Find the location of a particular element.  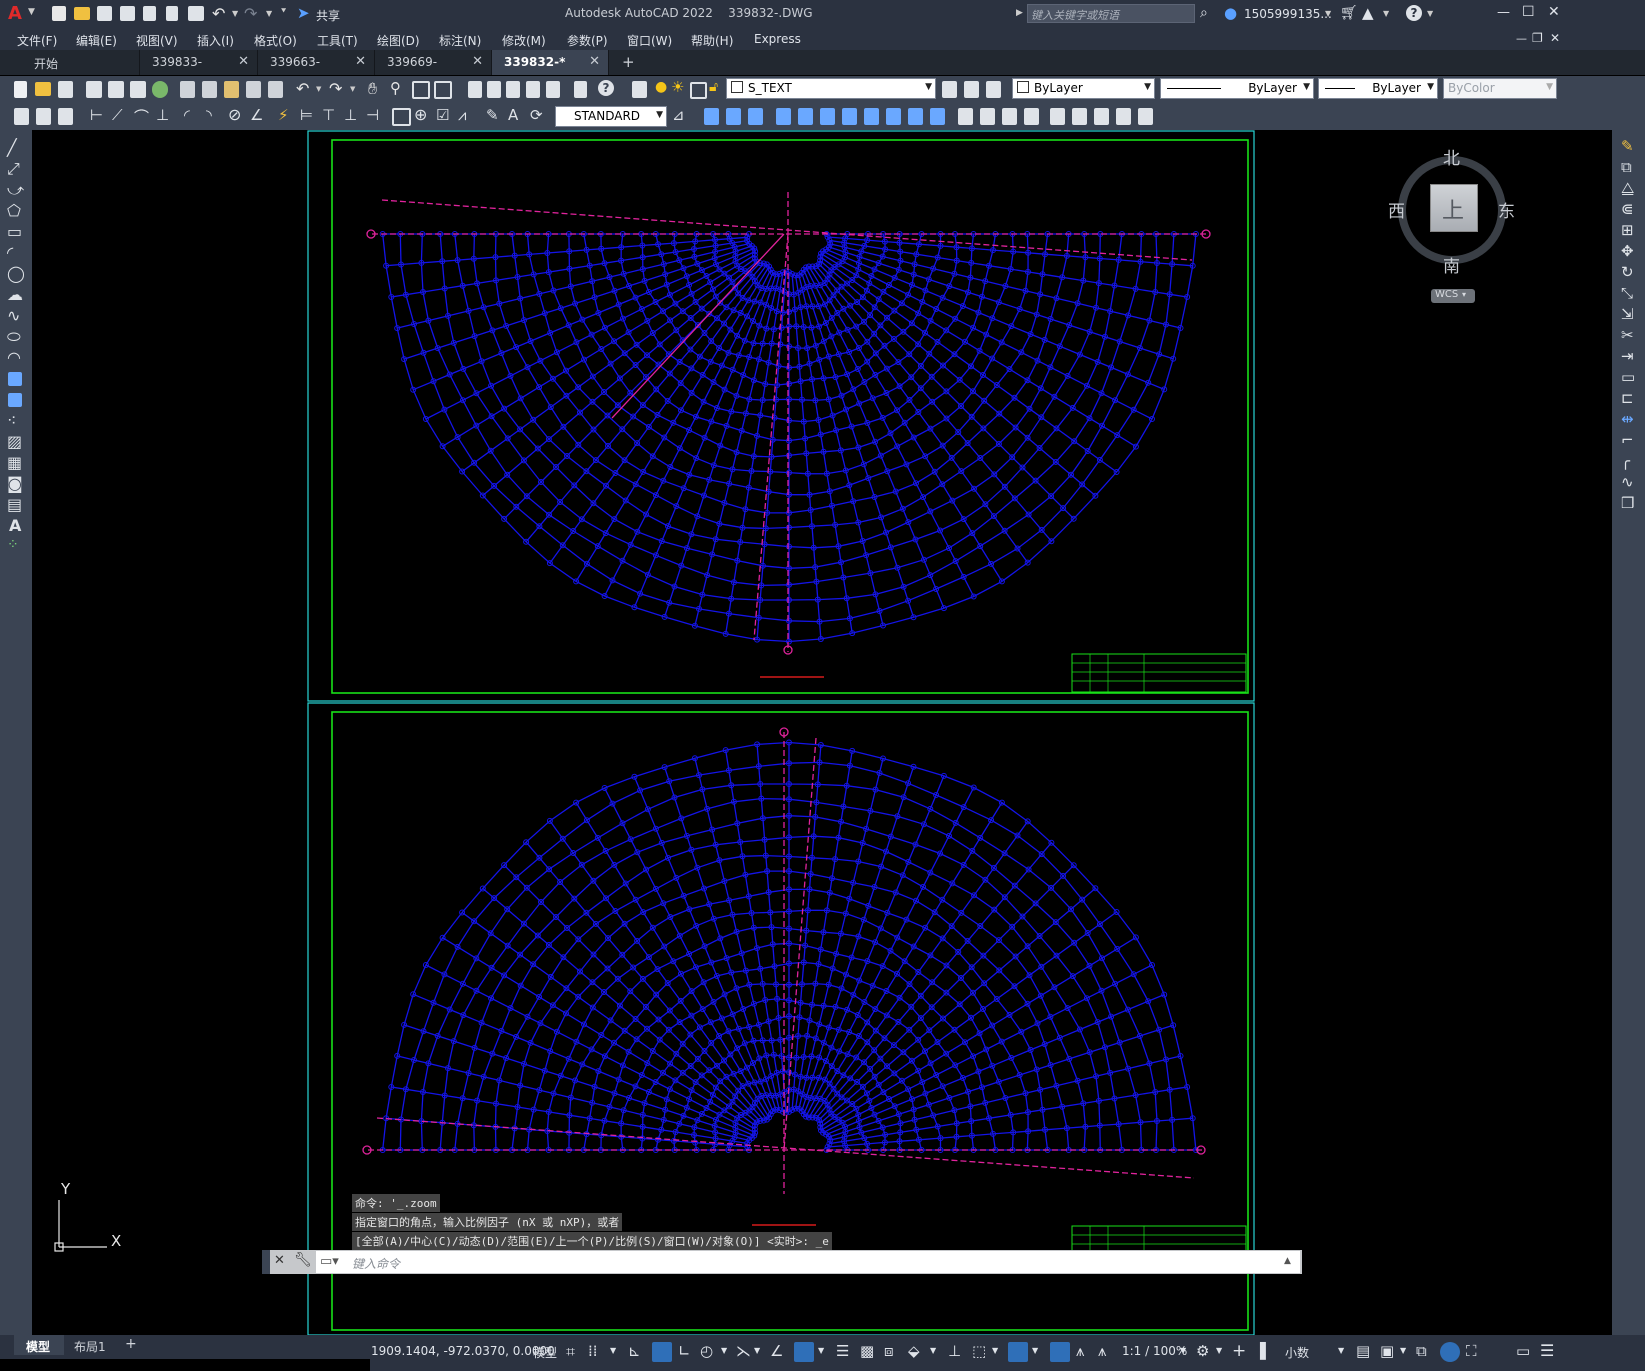

workspace-dropdown-icon: ▼ is located at coordinates (1219, 1350).